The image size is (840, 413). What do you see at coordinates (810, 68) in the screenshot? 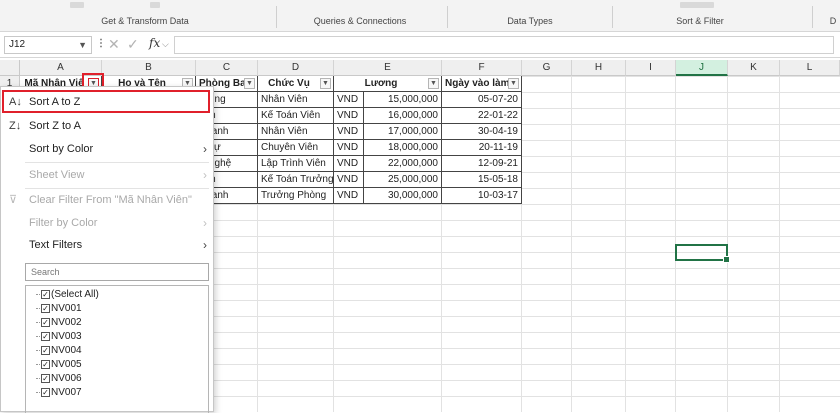
I see `column-header-l: L` at bounding box center [810, 68].